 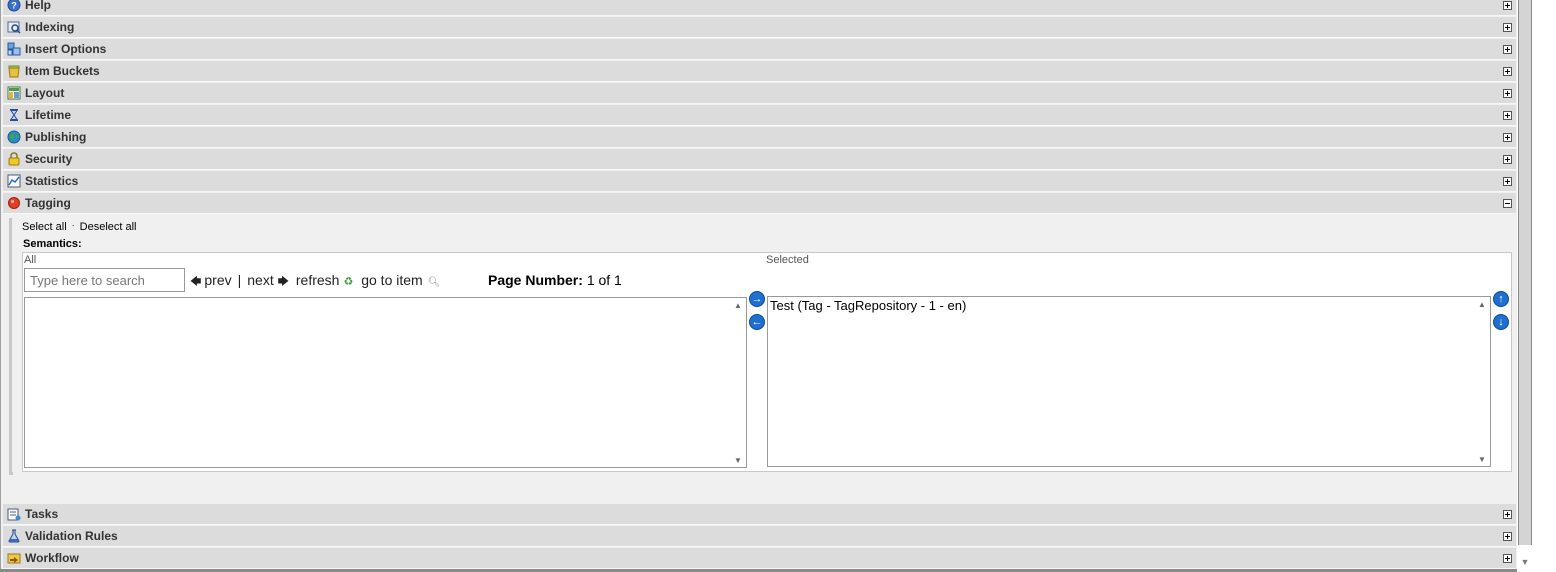 What do you see at coordinates (787, 260) in the screenshot?
I see `selected-items-label: Selected` at bounding box center [787, 260].